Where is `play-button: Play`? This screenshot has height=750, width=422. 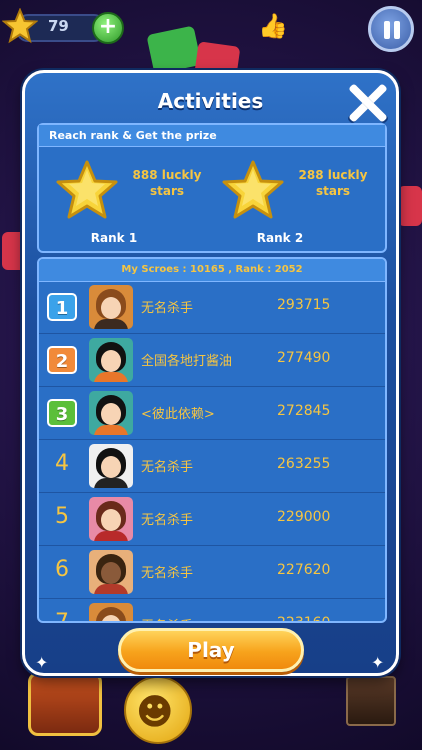 play-button: Play is located at coordinates (211, 650).